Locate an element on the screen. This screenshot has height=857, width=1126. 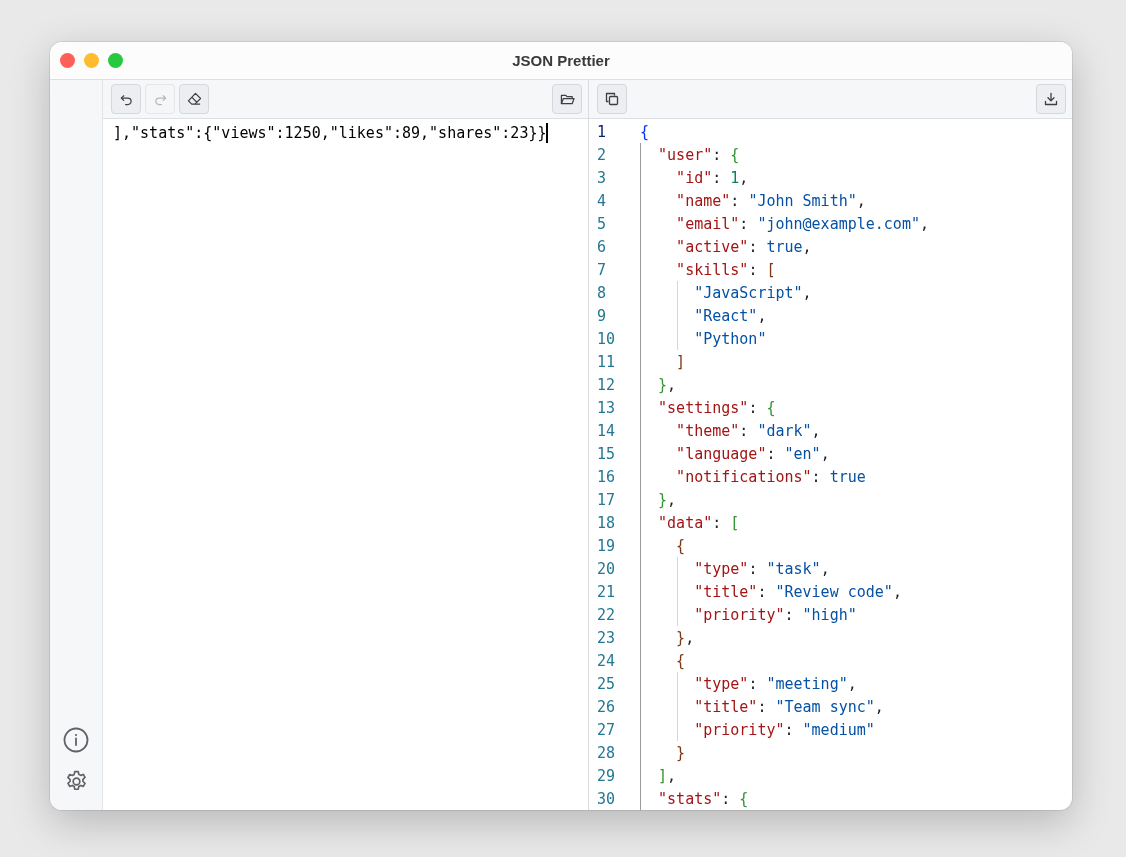
line-number: 28 is located at coordinates (606, 752).